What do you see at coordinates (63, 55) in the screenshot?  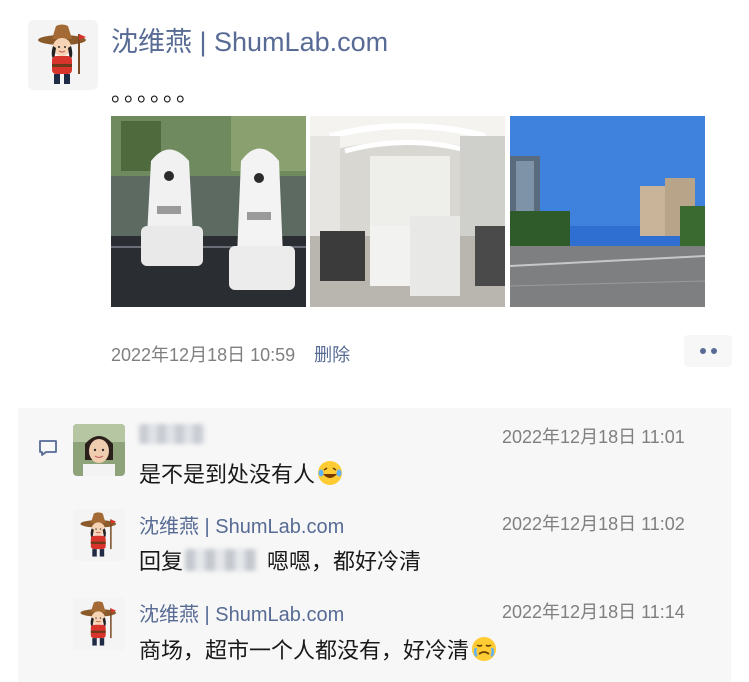 I see `author-avatar` at bounding box center [63, 55].